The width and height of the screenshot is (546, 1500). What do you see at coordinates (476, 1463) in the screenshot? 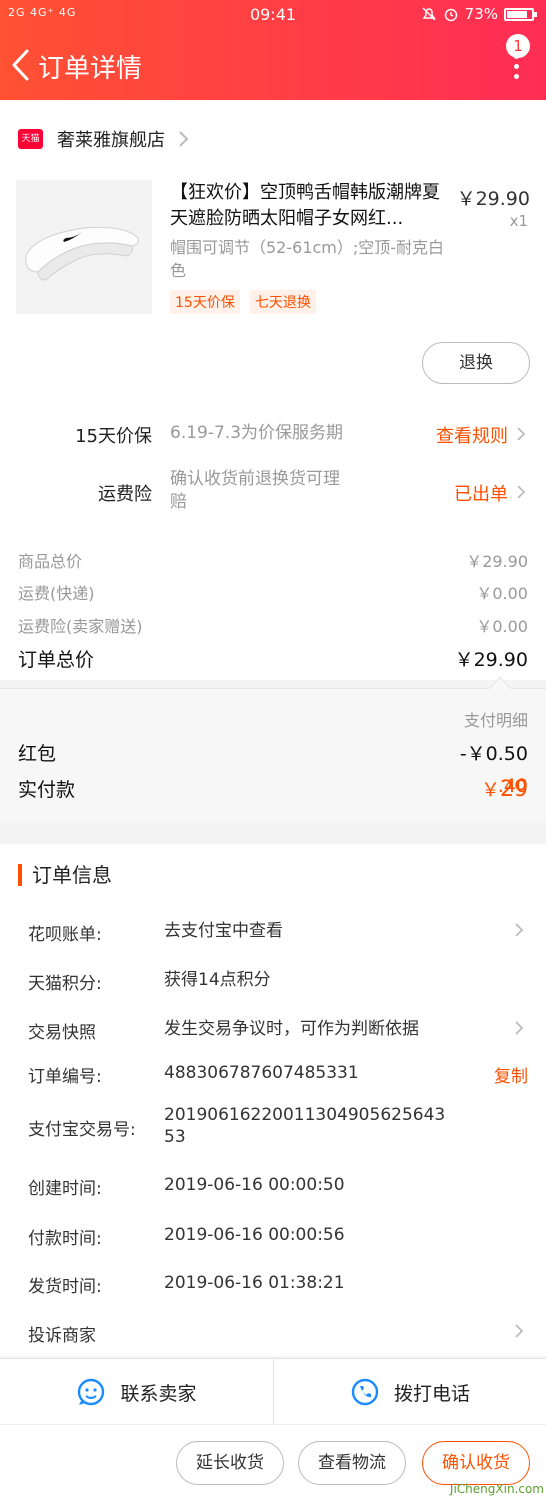
I see `confirm-receipt-button: 确认收货` at bounding box center [476, 1463].